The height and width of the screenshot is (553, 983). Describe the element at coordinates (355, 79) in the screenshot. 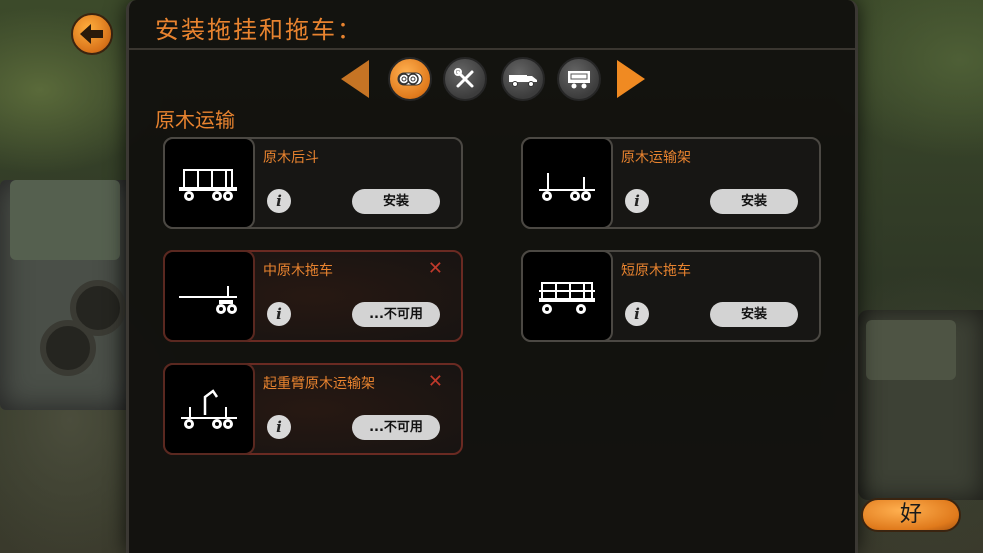

I see `prev-category-arrow` at that location.